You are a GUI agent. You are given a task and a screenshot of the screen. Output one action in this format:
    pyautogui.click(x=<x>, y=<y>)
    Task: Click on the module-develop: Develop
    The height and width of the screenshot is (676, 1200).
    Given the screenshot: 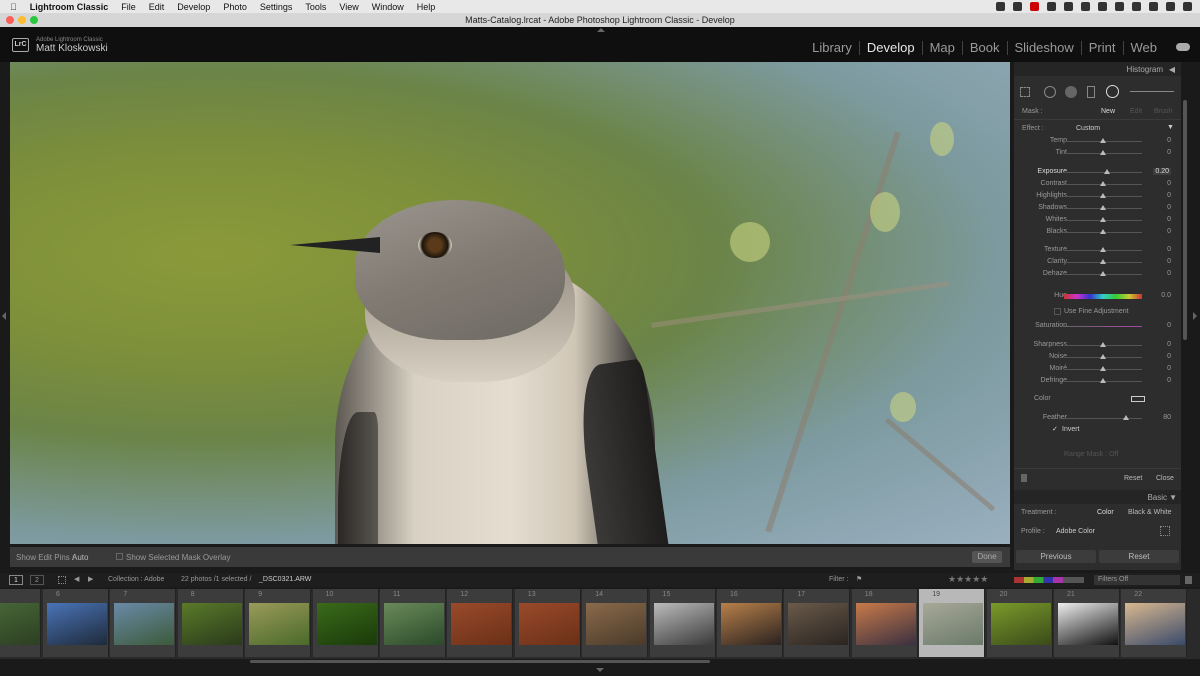 What is the action you would take?
    pyautogui.click(x=890, y=48)
    